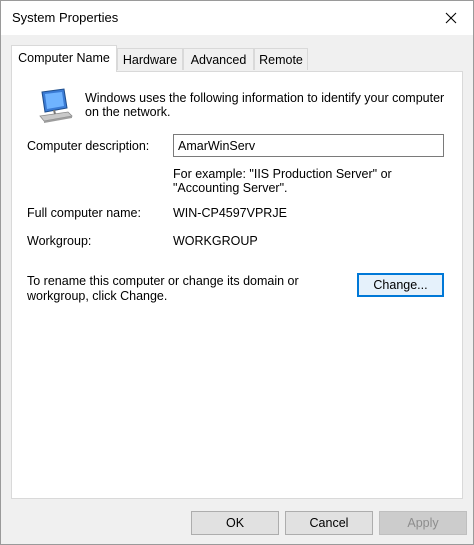 The width and height of the screenshot is (474, 545). Describe the element at coordinates (215, 241) in the screenshot. I see `workgroup-value: WORKGROUP` at that location.